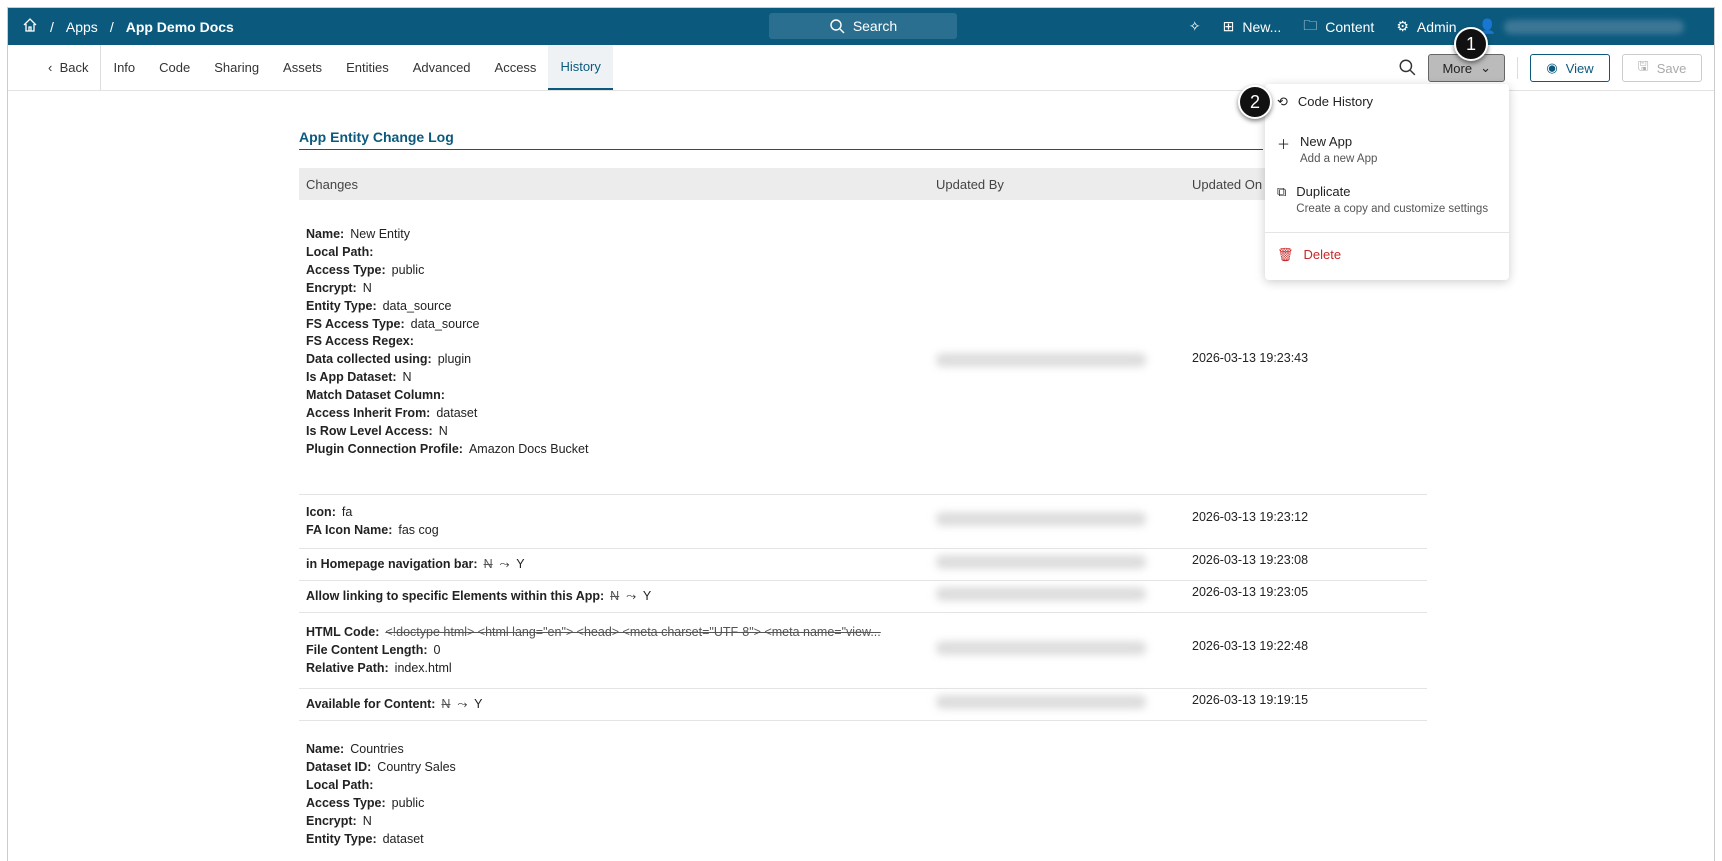  I want to click on content-button: 🗀 Content, so click(1338, 27).